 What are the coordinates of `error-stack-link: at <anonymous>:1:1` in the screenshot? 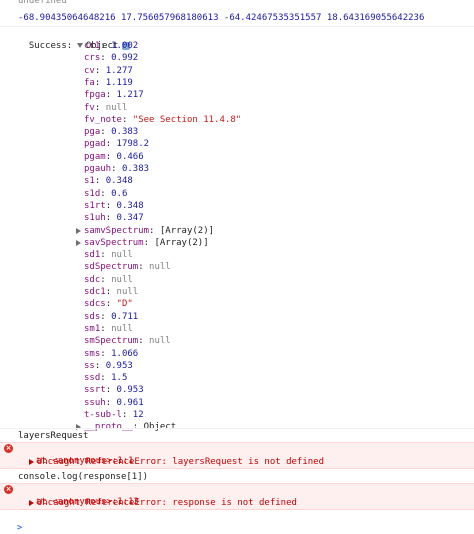 It's located at (255, 461).